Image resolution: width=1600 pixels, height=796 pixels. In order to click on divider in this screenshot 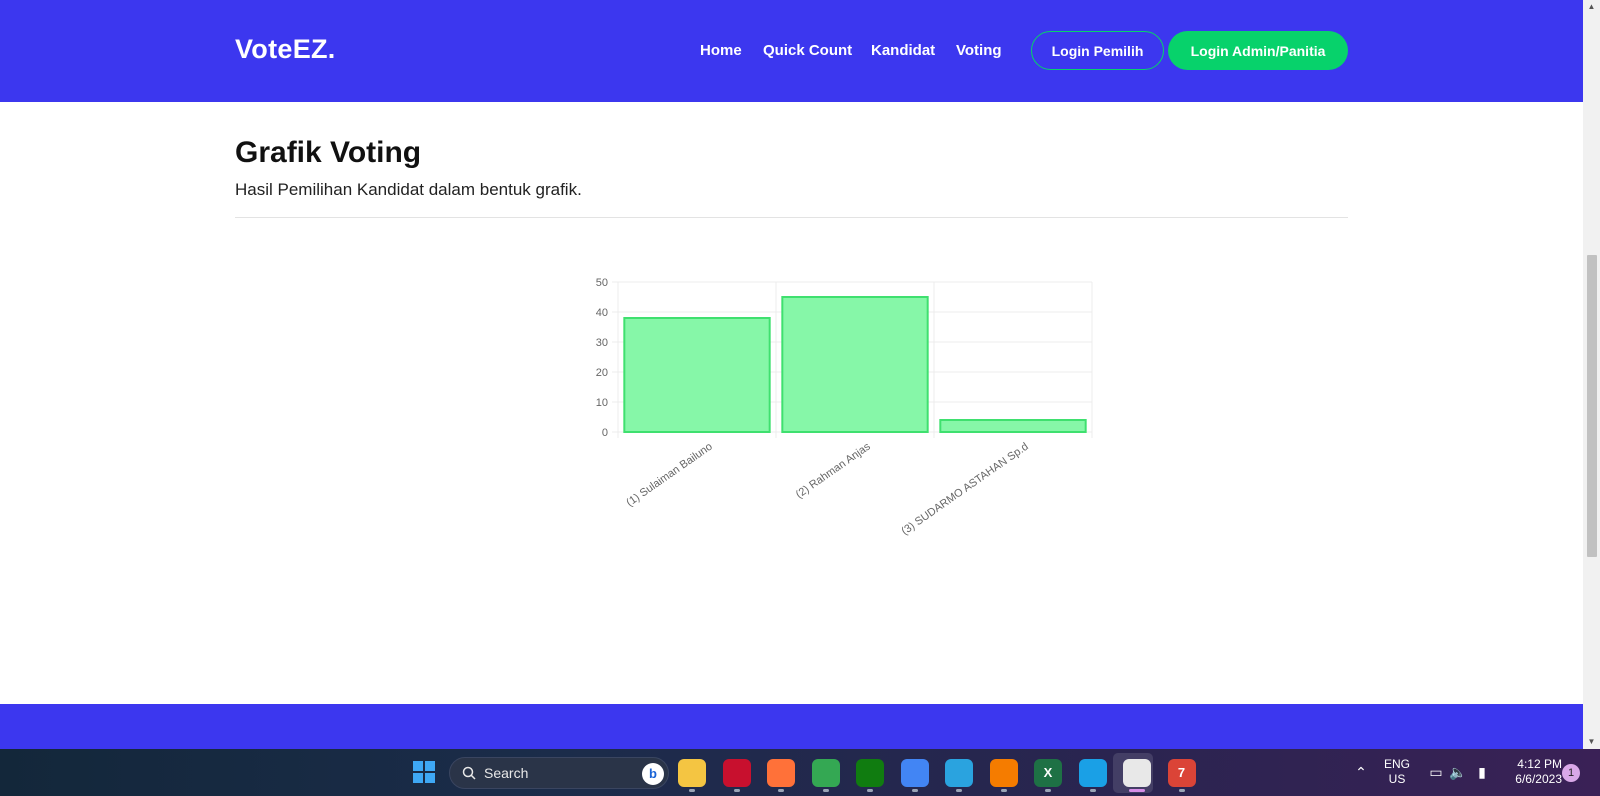, I will do `click(791, 217)`.